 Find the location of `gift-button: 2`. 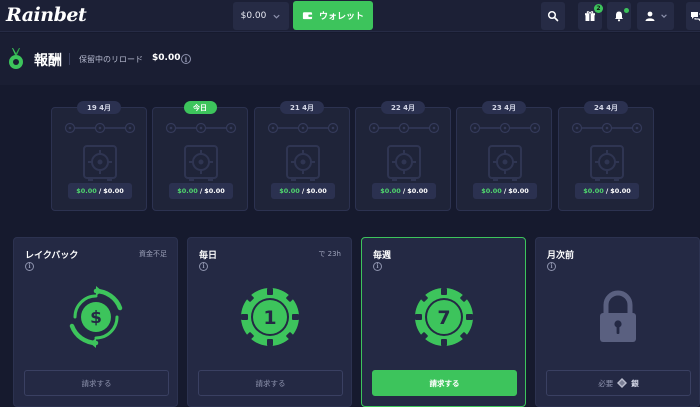

gift-button: 2 is located at coordinates (590, 16).